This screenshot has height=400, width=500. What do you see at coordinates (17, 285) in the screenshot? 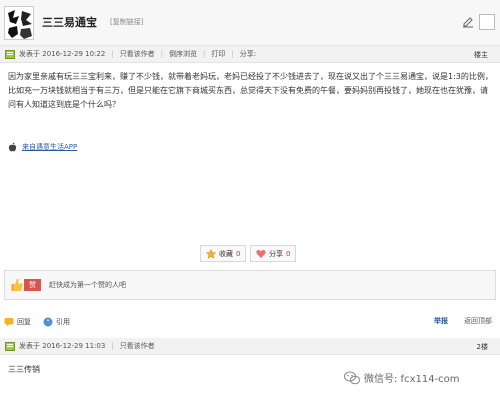
I see `thumbs-up-icon` at bounding box center [17, 285].